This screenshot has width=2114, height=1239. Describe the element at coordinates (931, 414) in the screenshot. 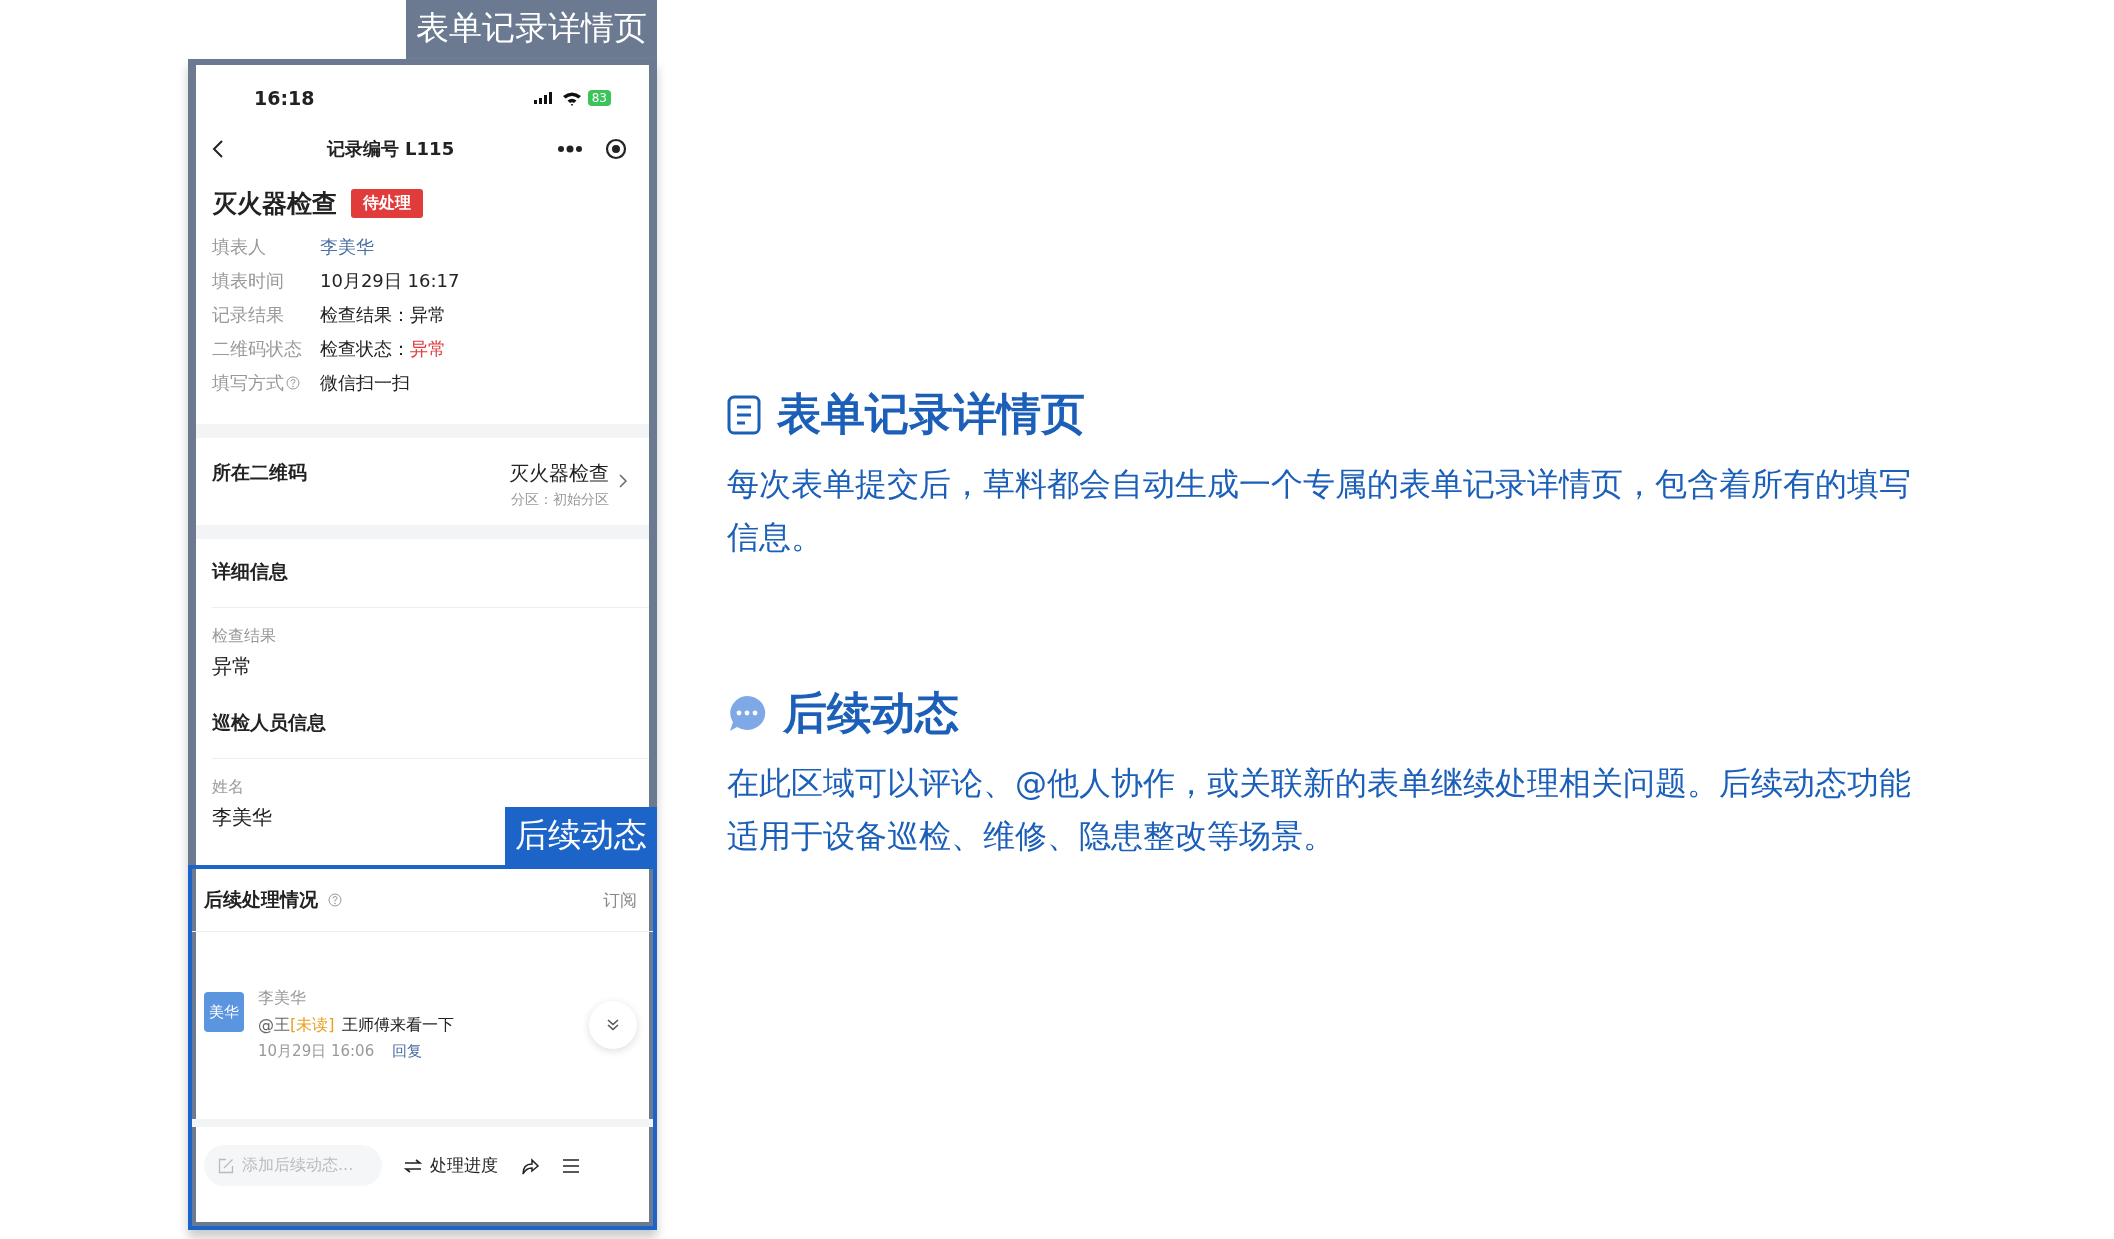

I see `feature-title: 表单记录详情页` at that location.